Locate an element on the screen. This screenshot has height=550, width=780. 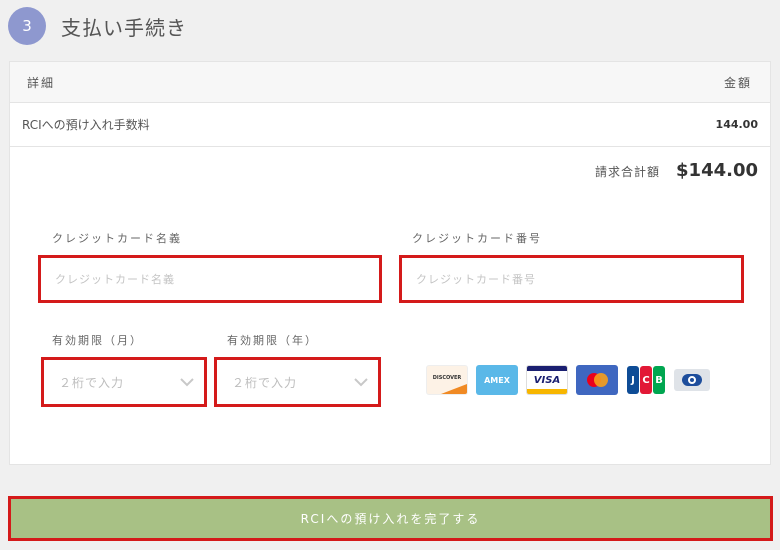
card-name-label: クレジットカード名義 is located at coordinates (117, 238).